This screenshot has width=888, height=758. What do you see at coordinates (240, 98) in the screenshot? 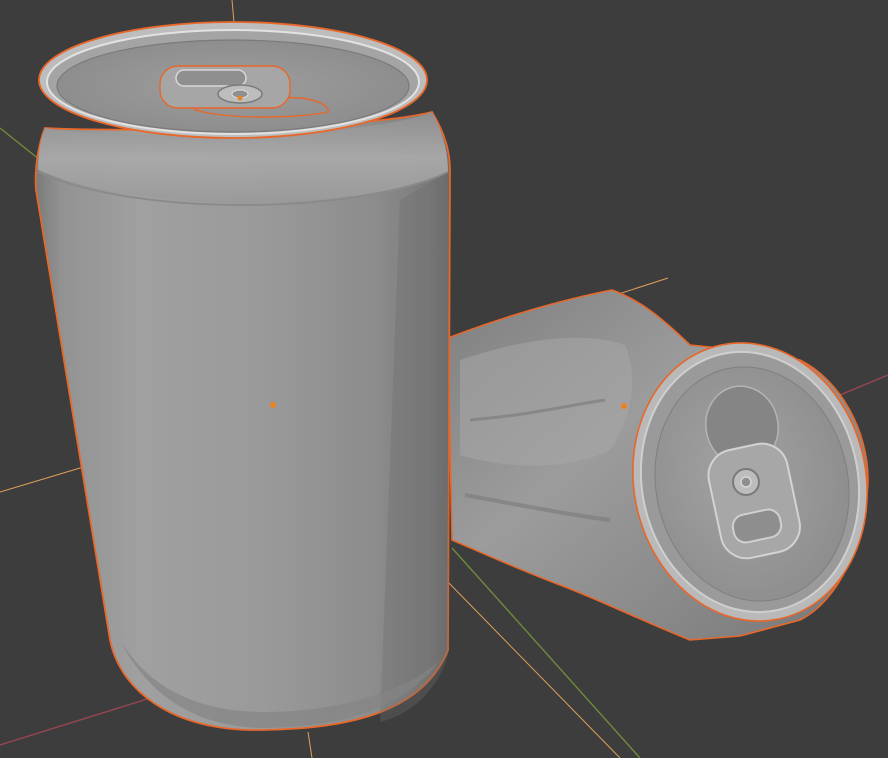
I see `upright-can-lid-origin` at bounding box center [240, 98].